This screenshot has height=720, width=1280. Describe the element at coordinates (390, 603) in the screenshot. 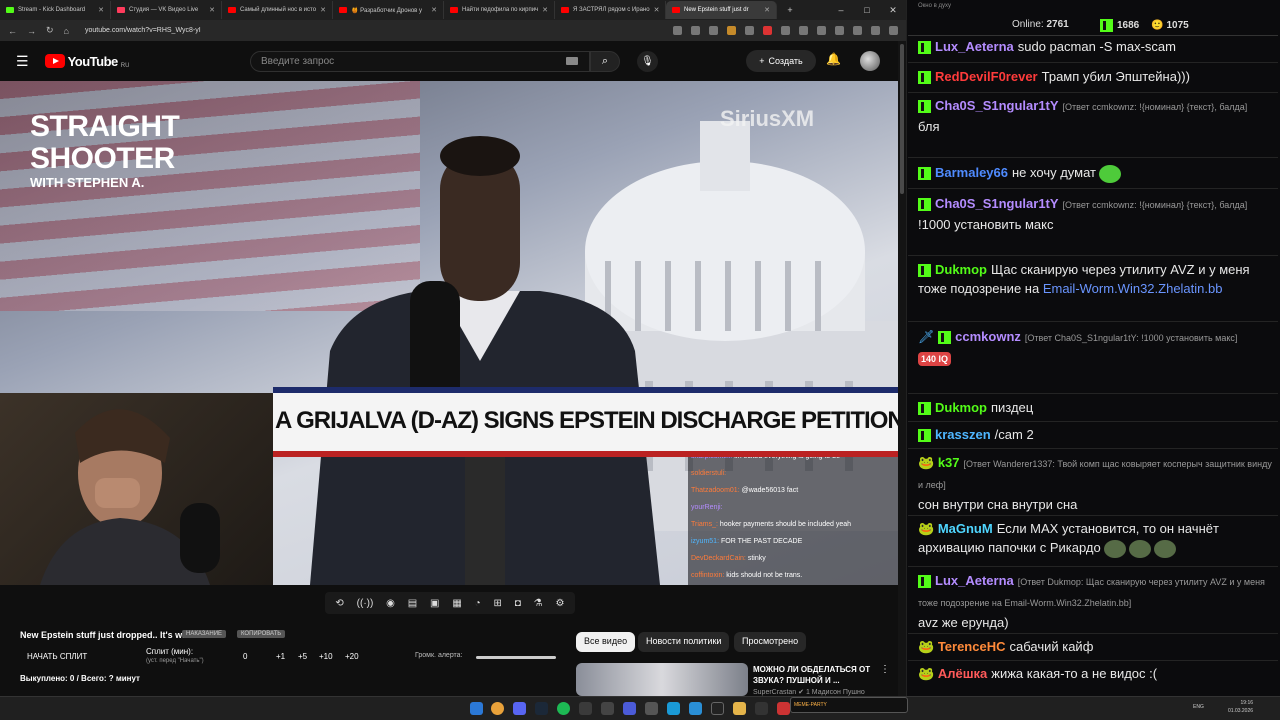

I see `eye-icon: ◉` at that location.